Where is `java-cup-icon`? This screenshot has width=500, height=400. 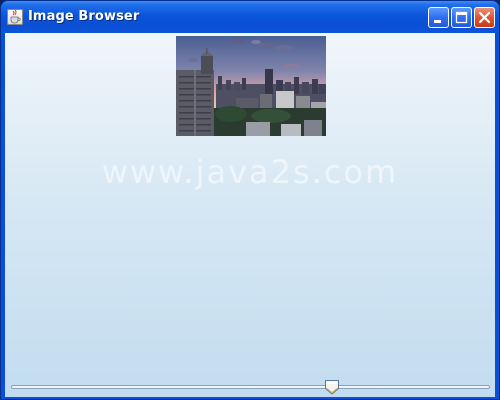
java-cup-icon is located at coordinates (15, 17).